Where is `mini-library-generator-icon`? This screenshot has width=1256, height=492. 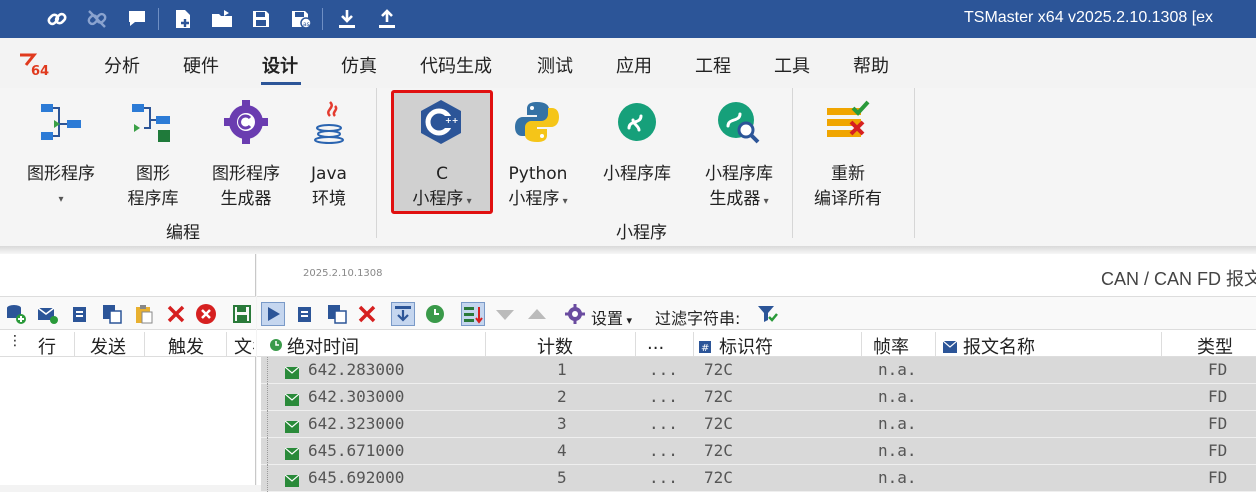
mini-library-generator-icon is located at coordinates (738, 122).